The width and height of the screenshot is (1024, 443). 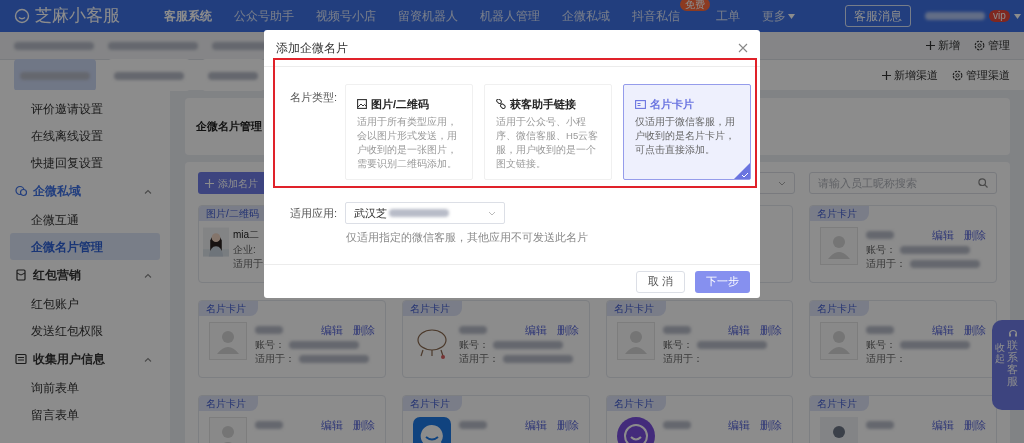 I want to click on sidebar-item: 在线离线设置, so click(x=85, y=135).